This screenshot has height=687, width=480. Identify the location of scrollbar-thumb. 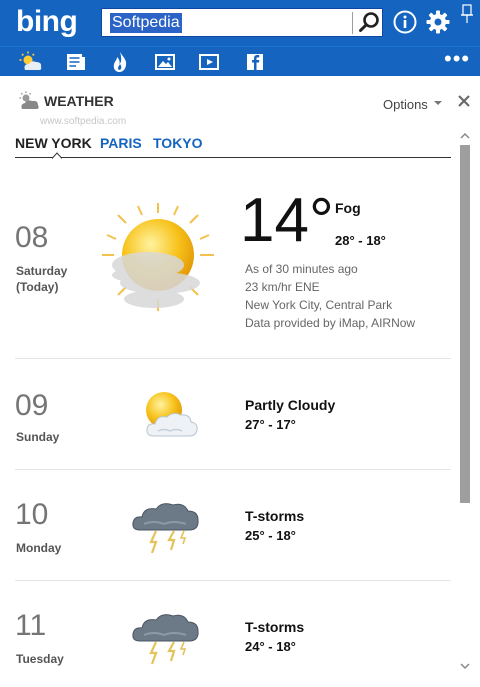
(465, 324).